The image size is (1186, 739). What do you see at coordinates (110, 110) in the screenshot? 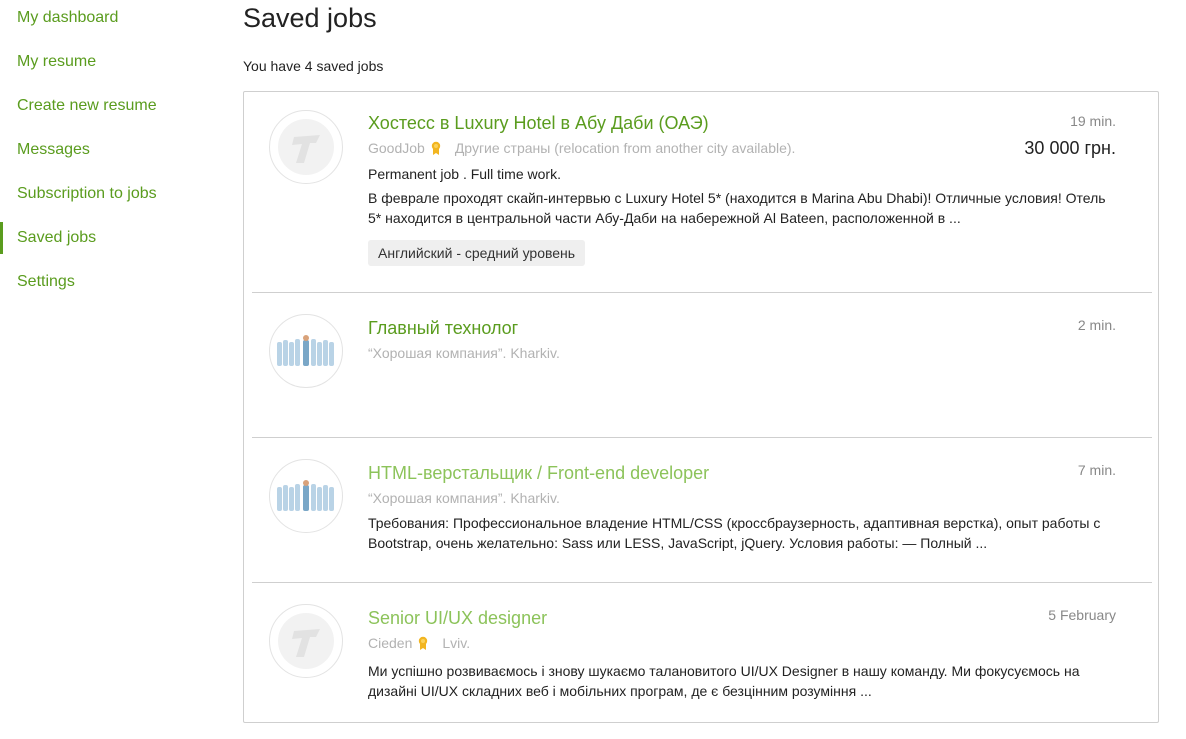
I see `sidebar-item-create-resume: Create new resume` at bounding box center [110, 110].